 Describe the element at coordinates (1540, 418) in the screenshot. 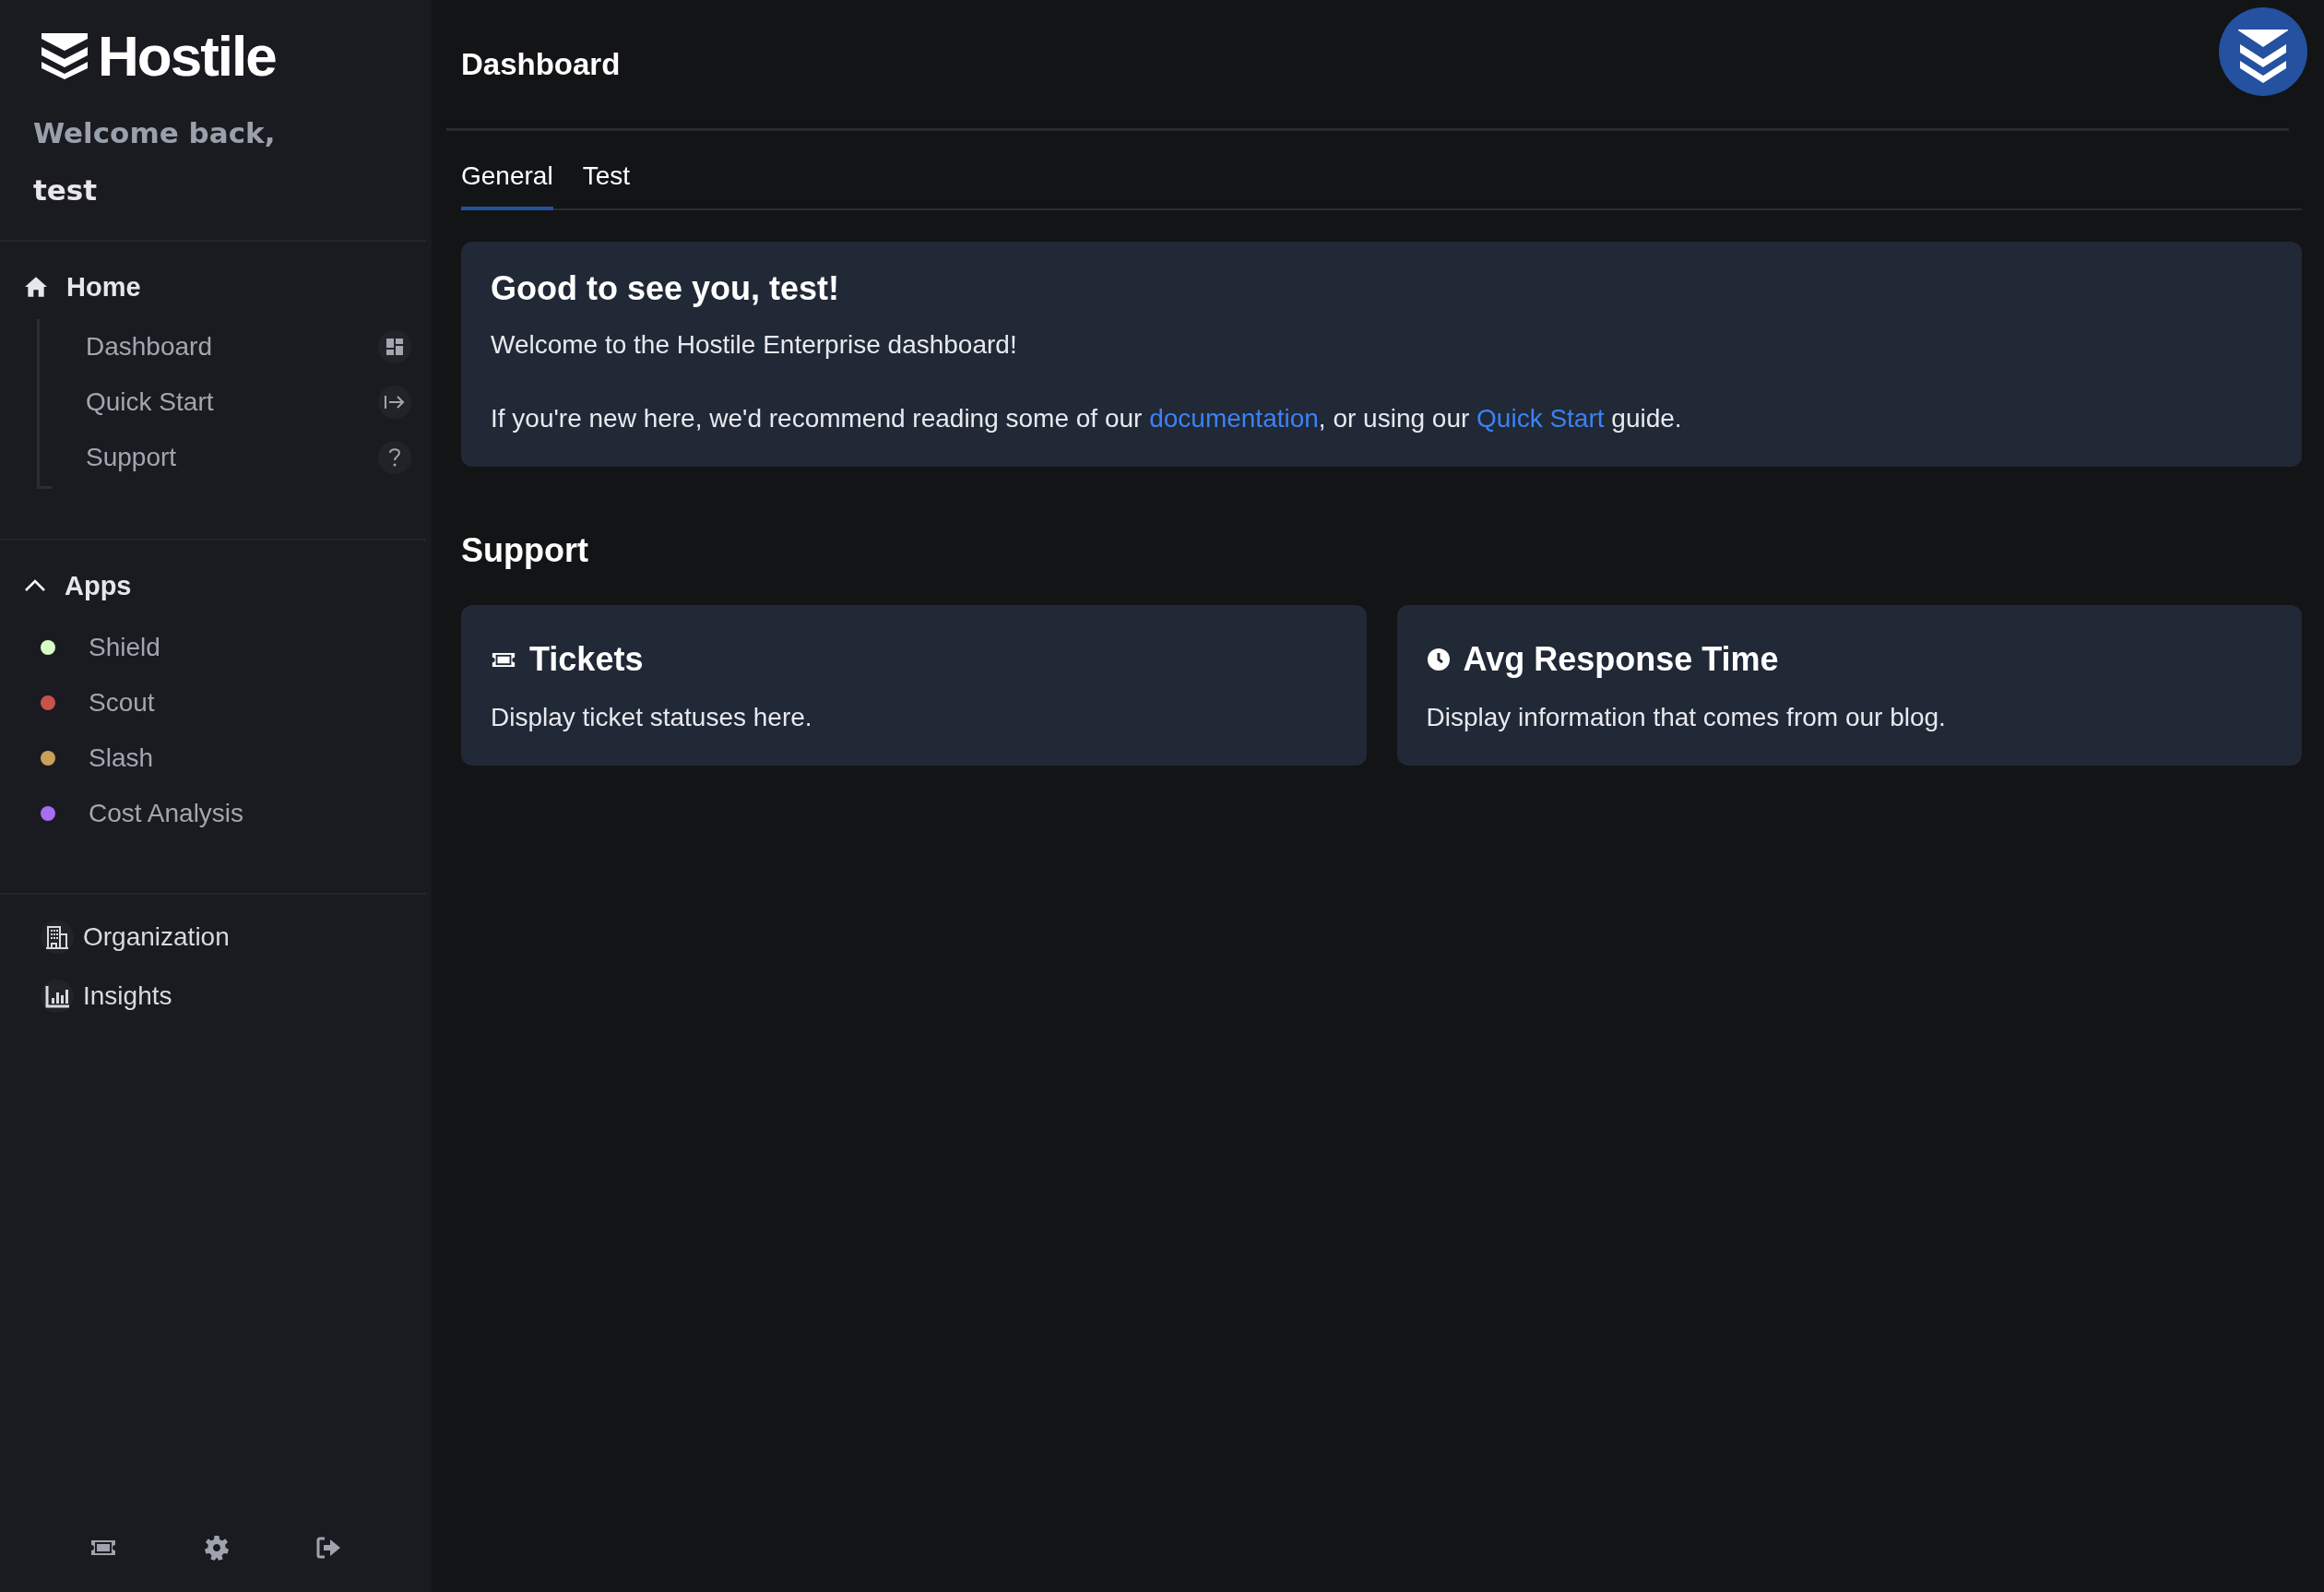

I see `text-link: Quick Start` at that location.